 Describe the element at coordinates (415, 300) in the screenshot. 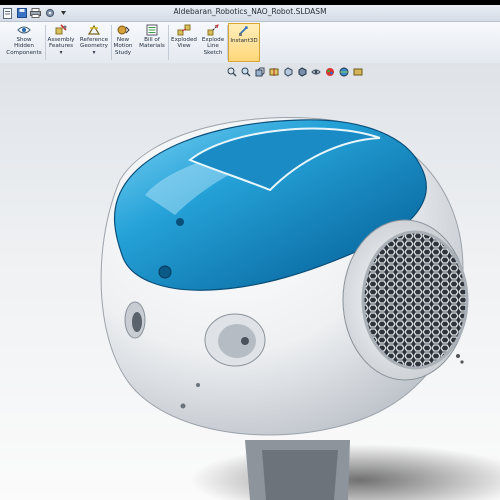

I see `speaker-grille` at that location.